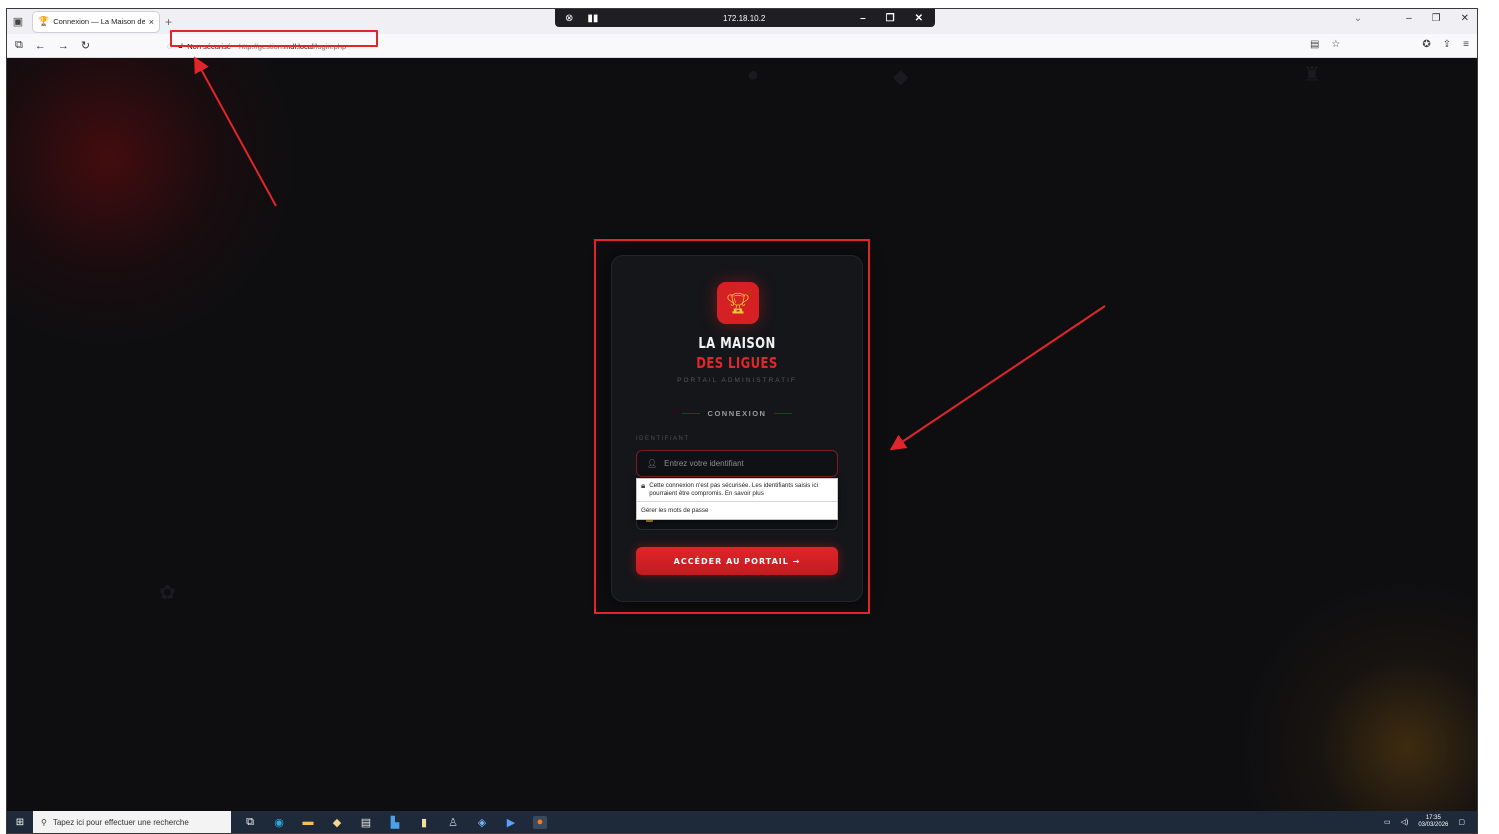 The height and width of the screenshot is (834, 1499). I want to click on server-manager-icon: ▙, so click(395, 822).